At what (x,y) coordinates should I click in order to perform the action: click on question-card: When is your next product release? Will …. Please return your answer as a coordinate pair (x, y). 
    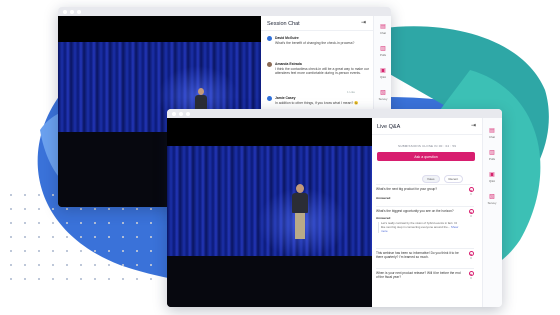
    Looking at the image, I should click on (425, 279).